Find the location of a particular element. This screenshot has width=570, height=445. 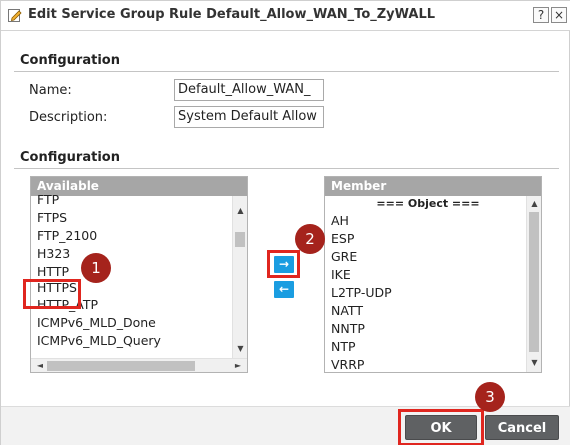

available-vertical-scrollbar: ▲ ▼ is located at coordinates (239, 277).